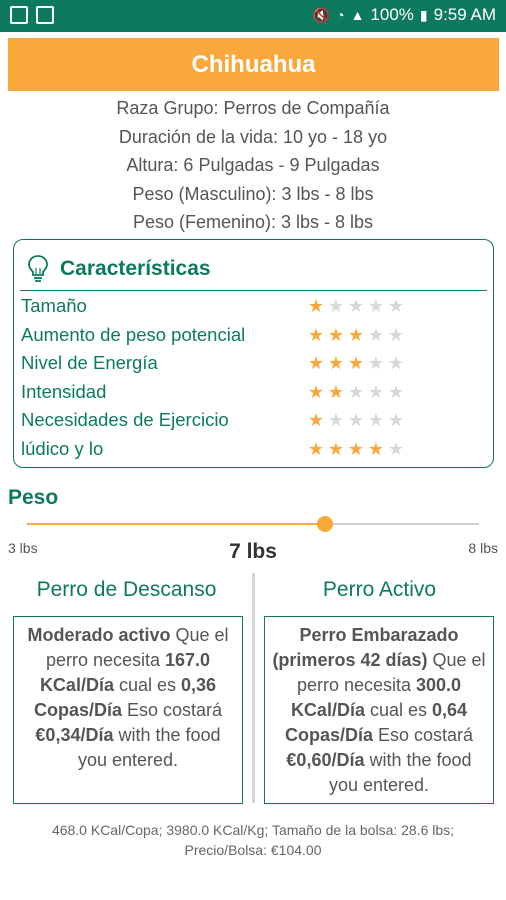 Image resolution: width=506 pixels, height=900 pixels. Describe the element at coordinates (253, 108) in the screenshot. I see `info-group: Raza Grupo: Perros de Compañía` at that location.